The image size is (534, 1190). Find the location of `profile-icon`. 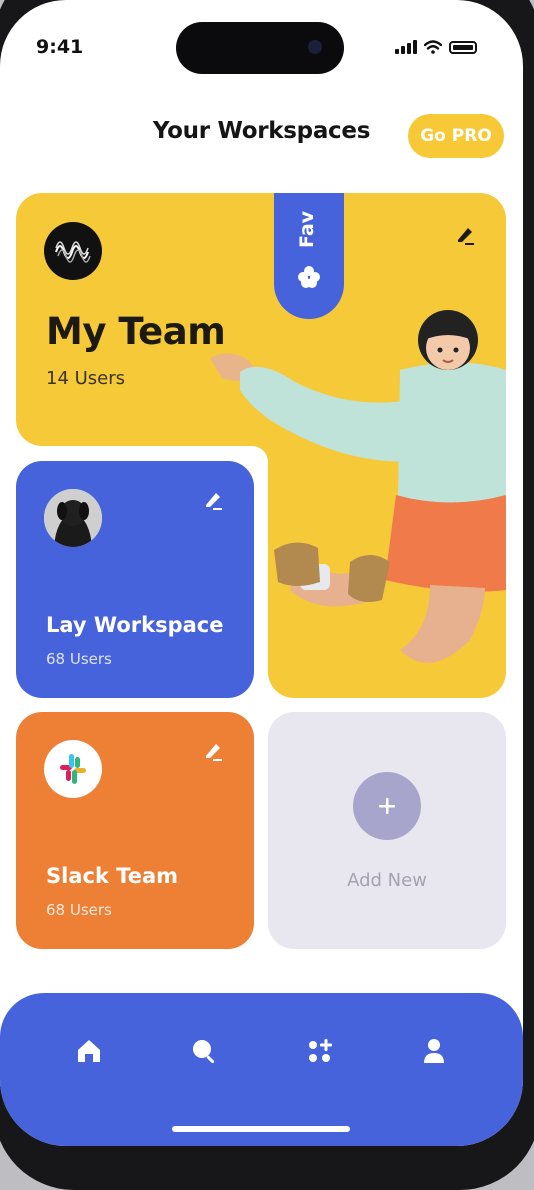

profile-icon is located at coordinates (434, 1051).